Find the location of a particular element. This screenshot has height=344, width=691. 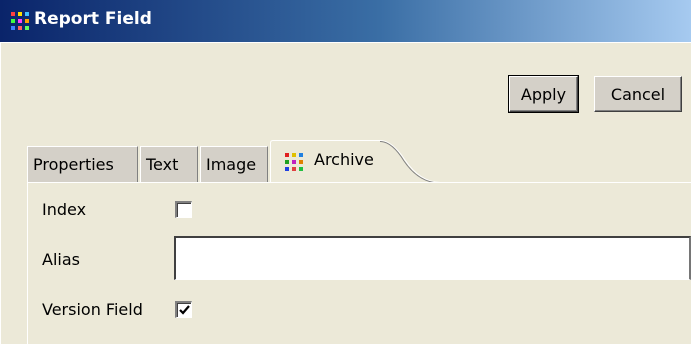

checkmark-icon is located at coordinates (184, 310).